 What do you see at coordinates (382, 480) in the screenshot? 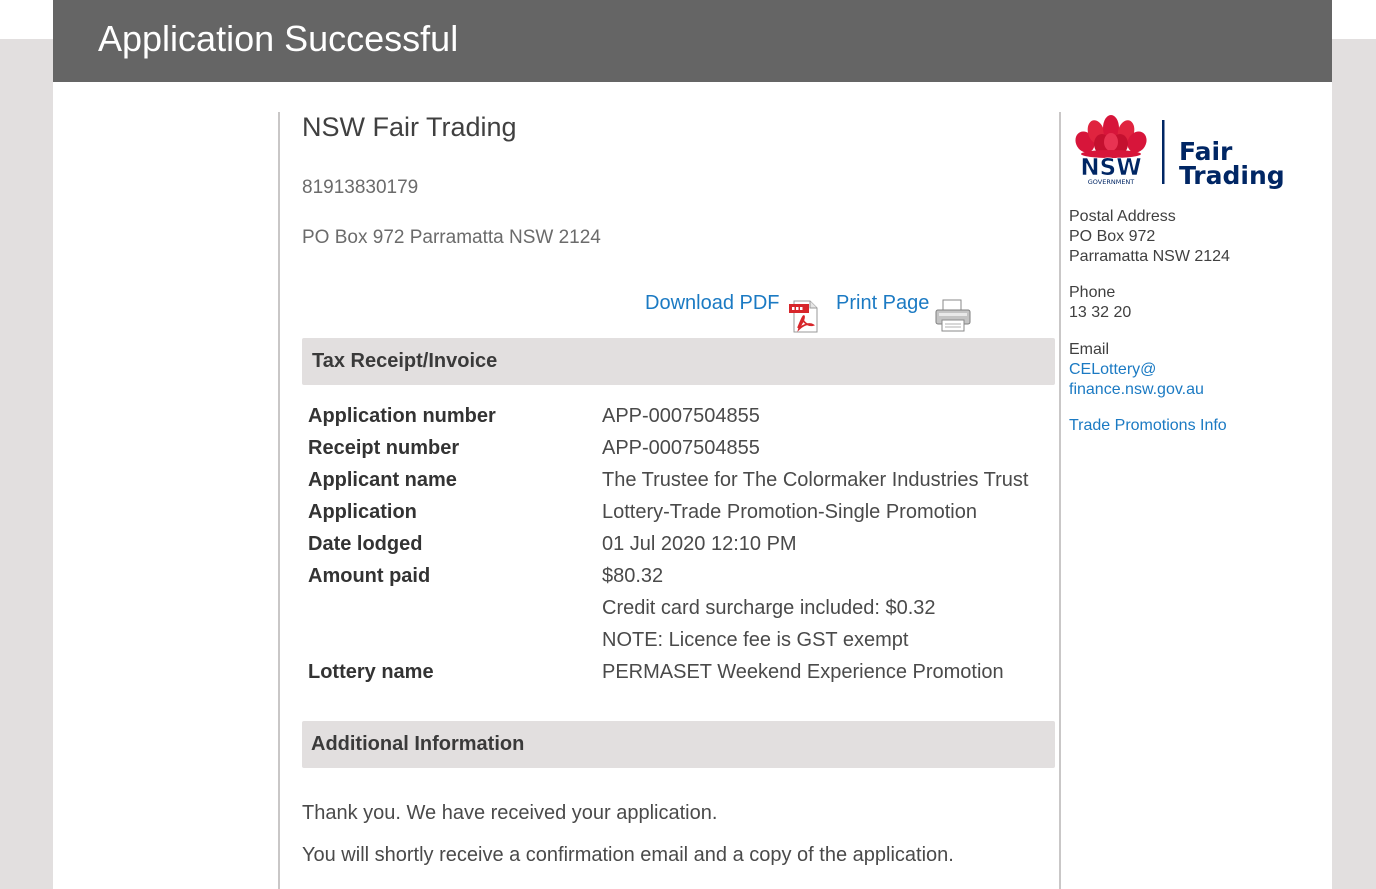
I see `applicant-name-label: Applicant name` at bounding box center [382, 480].